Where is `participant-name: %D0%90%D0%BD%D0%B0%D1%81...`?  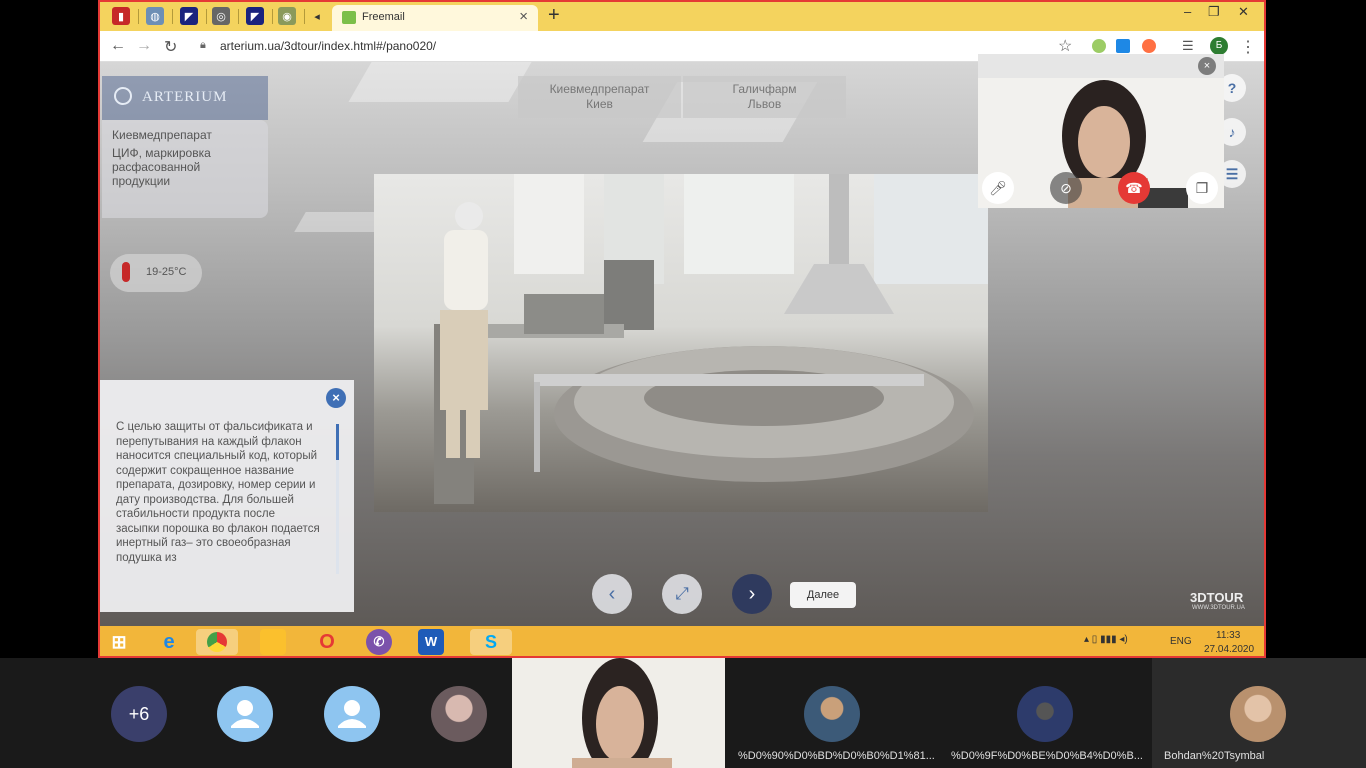 participant-name: %D0%90%D0%BD%D0%B0%D1%81... is located at coordinates (836, 756).